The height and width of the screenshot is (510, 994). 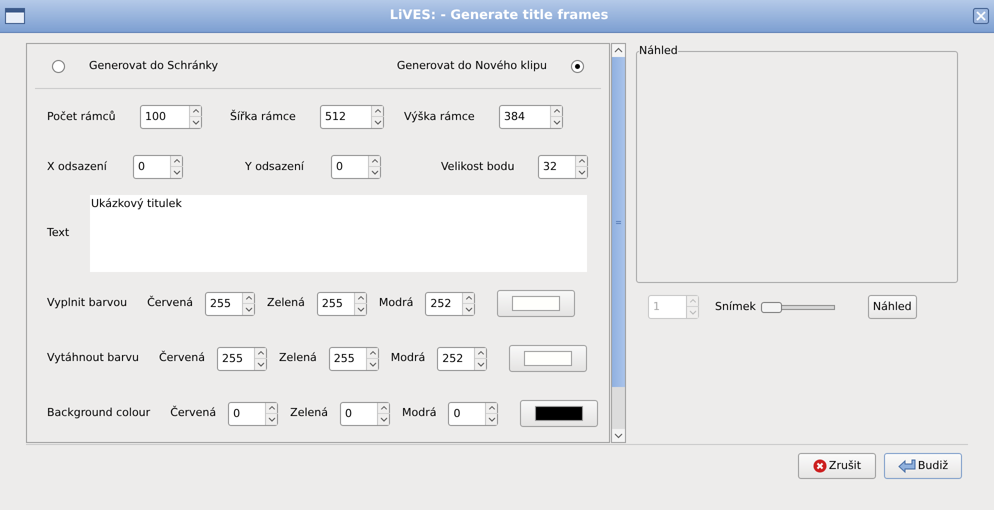 What do you see at coordinates (499, 16) in the screenshot?
I see `window-title: LiVES: - Generate title frames` at bounding box center [499, 16].